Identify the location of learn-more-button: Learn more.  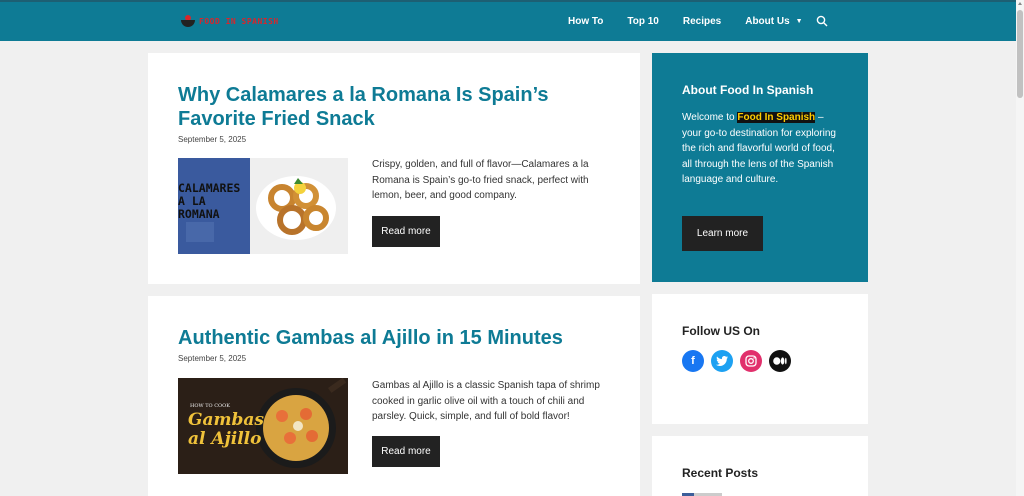
(722, 233).